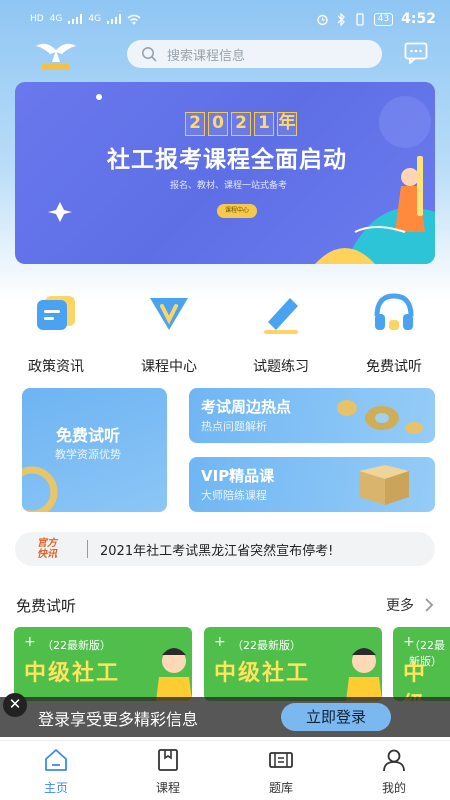 Image resolution: width=450 pixels, height=800 pixels. I want to click on banner-year-char: 0, so click(218, 124).